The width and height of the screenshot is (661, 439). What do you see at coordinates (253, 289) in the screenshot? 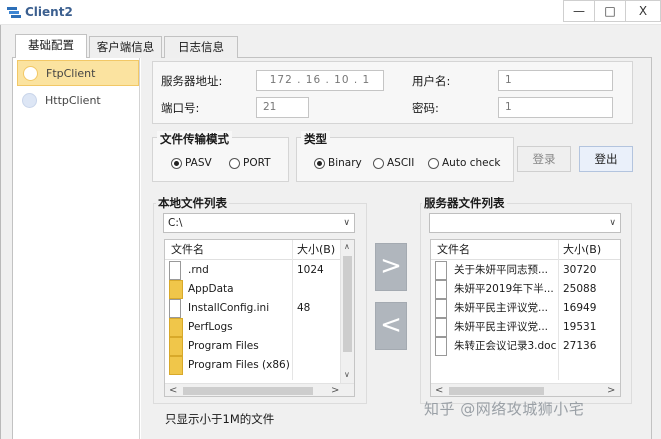
I see `file-row: AppData` at bounding box center [253, 289].